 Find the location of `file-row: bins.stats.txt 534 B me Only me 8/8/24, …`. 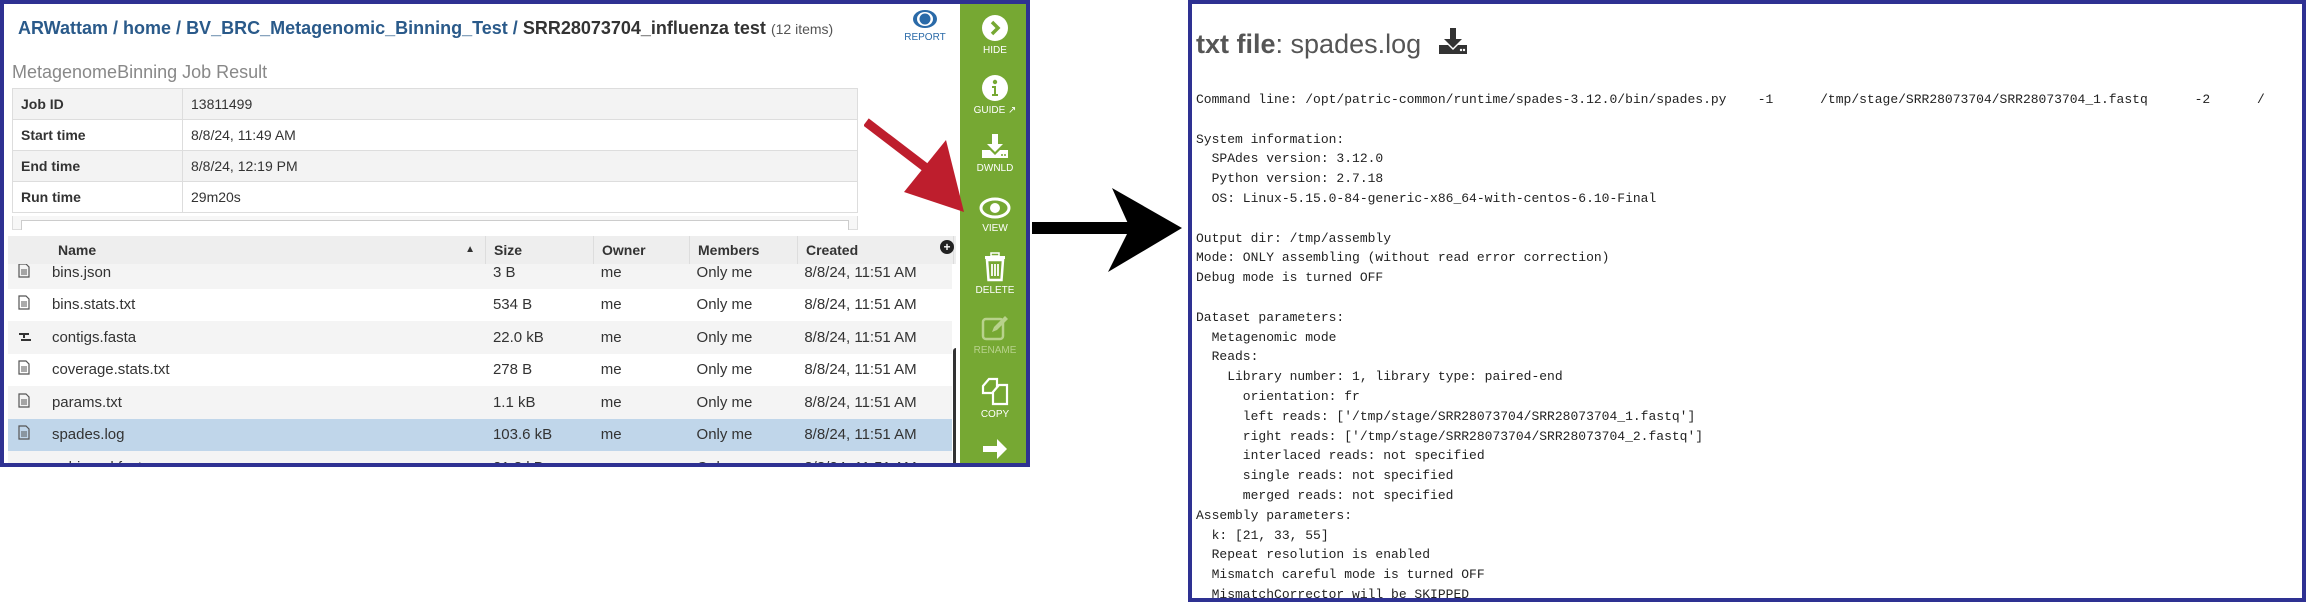

file-row: bins.stats.txt 534 B me Only me 8/8/24, … is located at coordinates (480, 304).